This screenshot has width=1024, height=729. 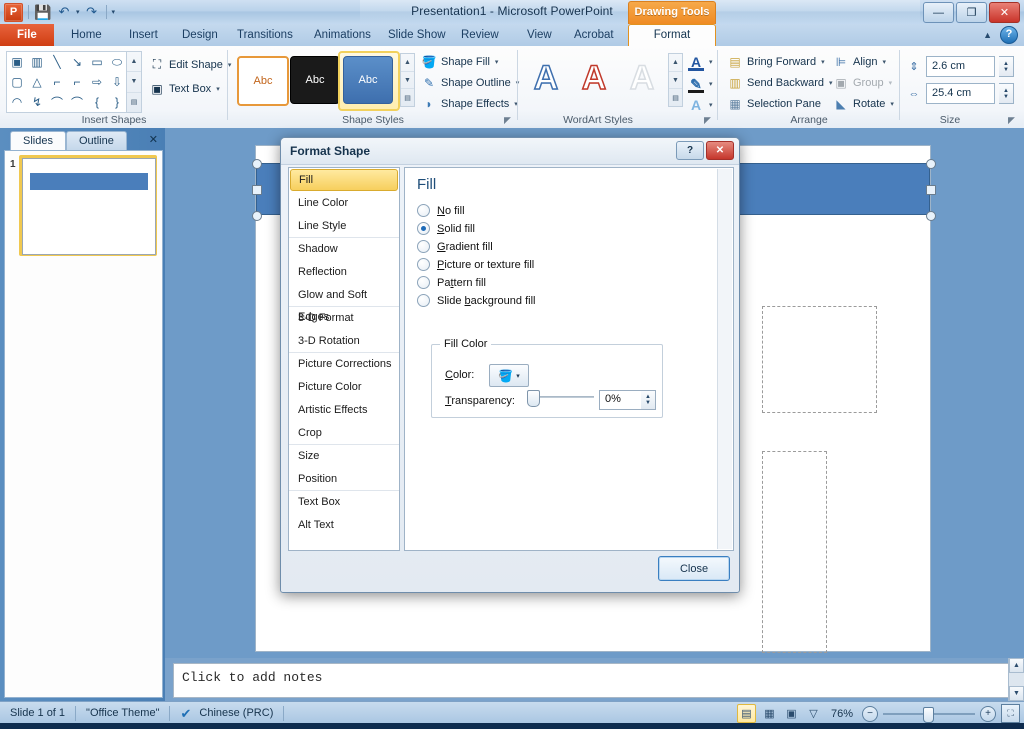 I want to click on shape-effects-button: ◗ Shape Effects ▾, so click(x=469, y=103).